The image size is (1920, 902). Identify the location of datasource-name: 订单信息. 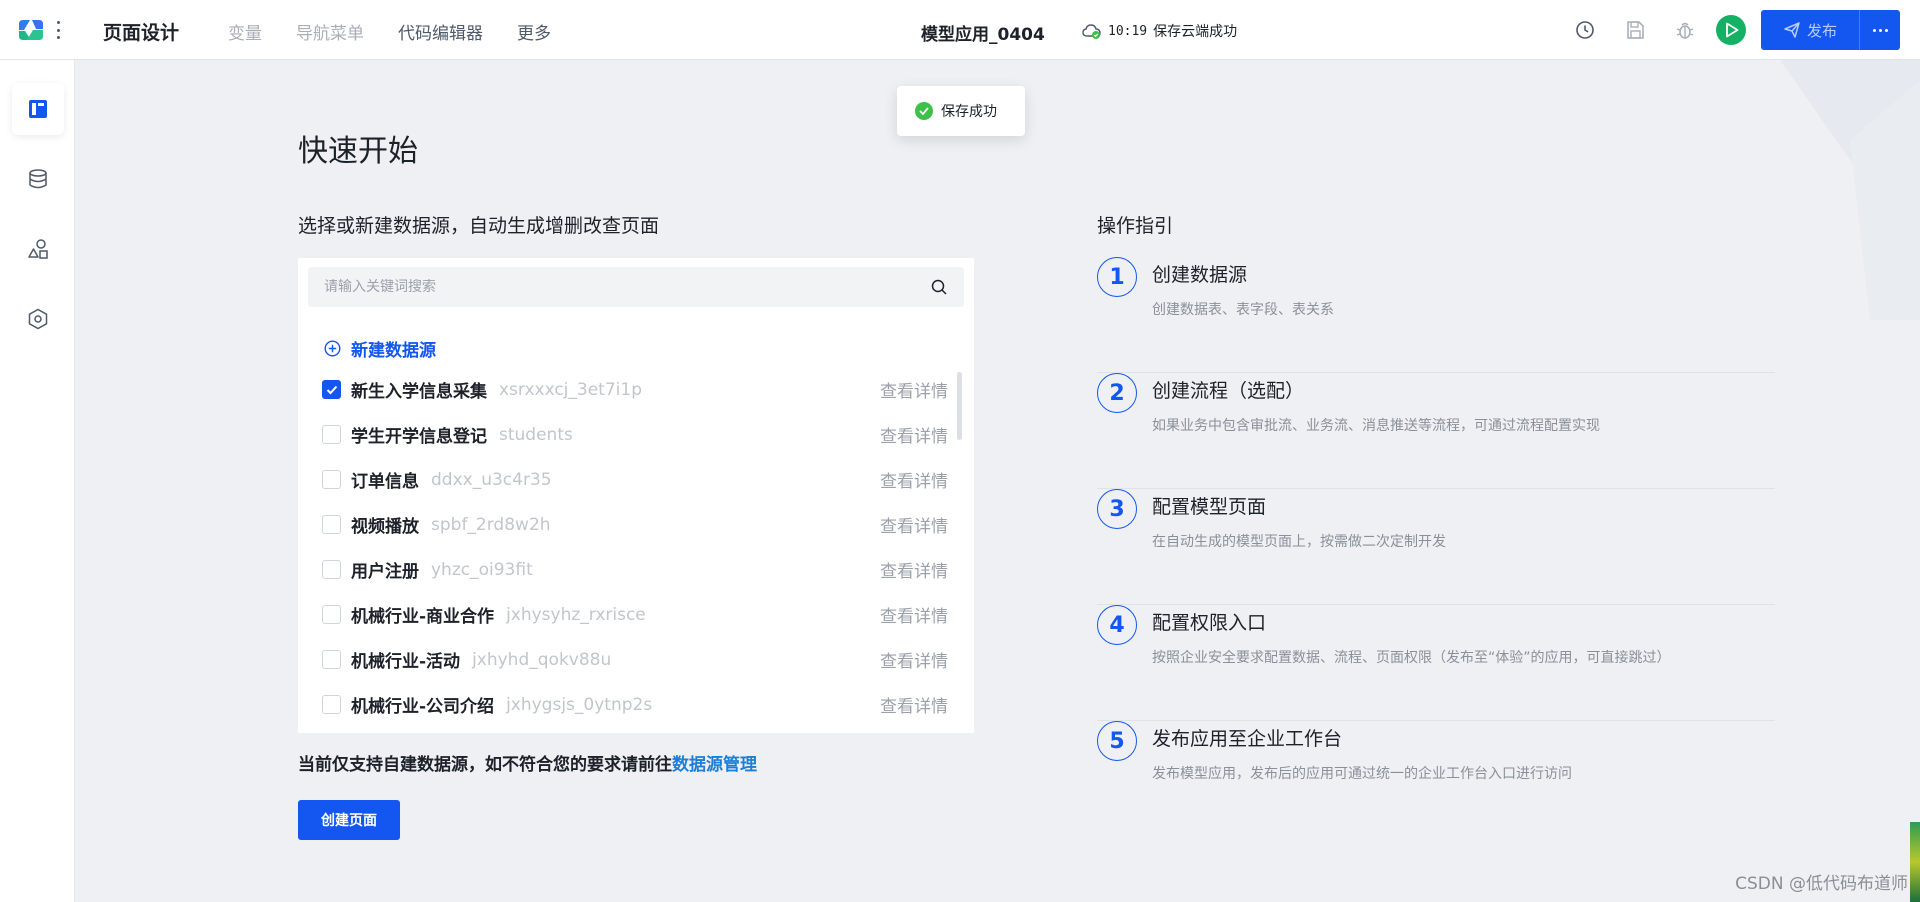
(385, 482).